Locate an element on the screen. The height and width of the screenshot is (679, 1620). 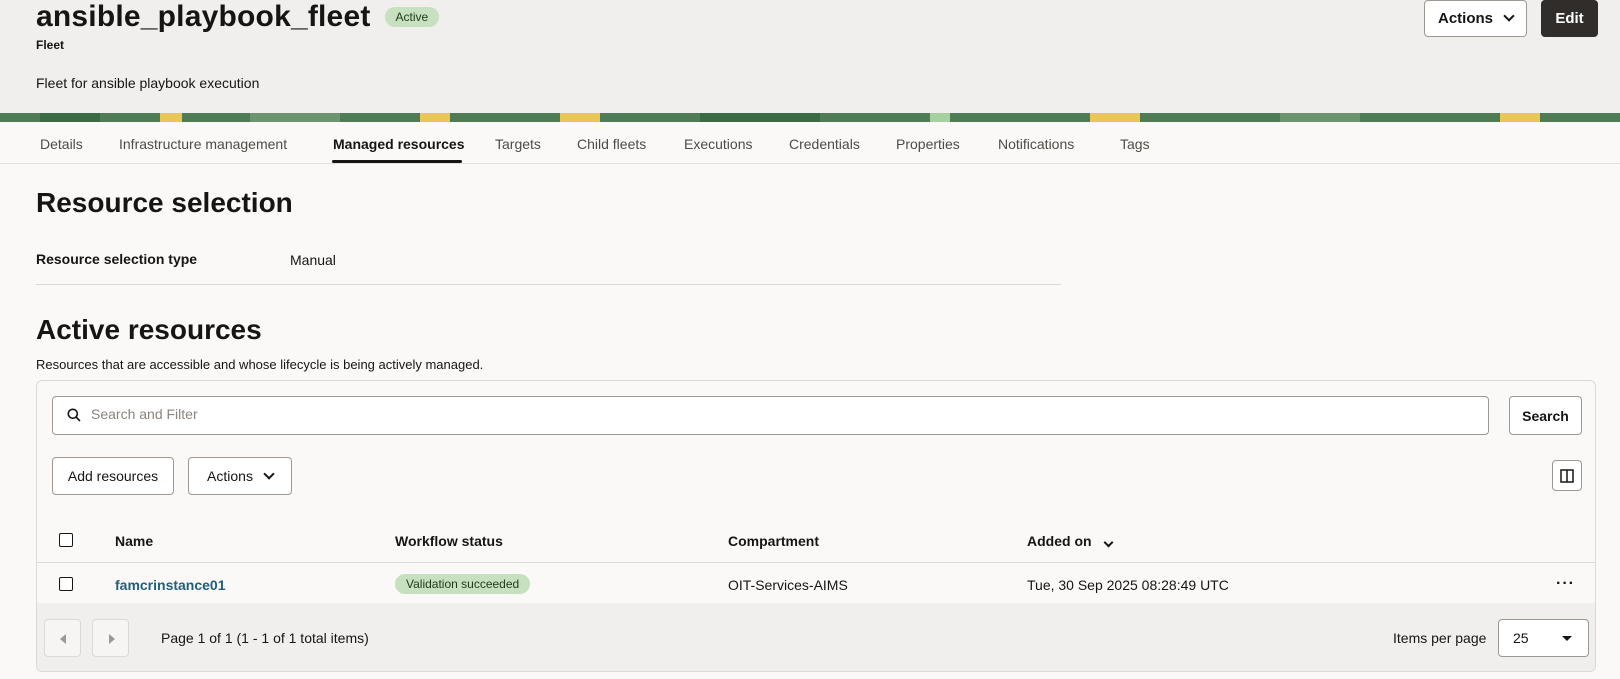
tab-properties: Properties is located at coordinates (928, 144).